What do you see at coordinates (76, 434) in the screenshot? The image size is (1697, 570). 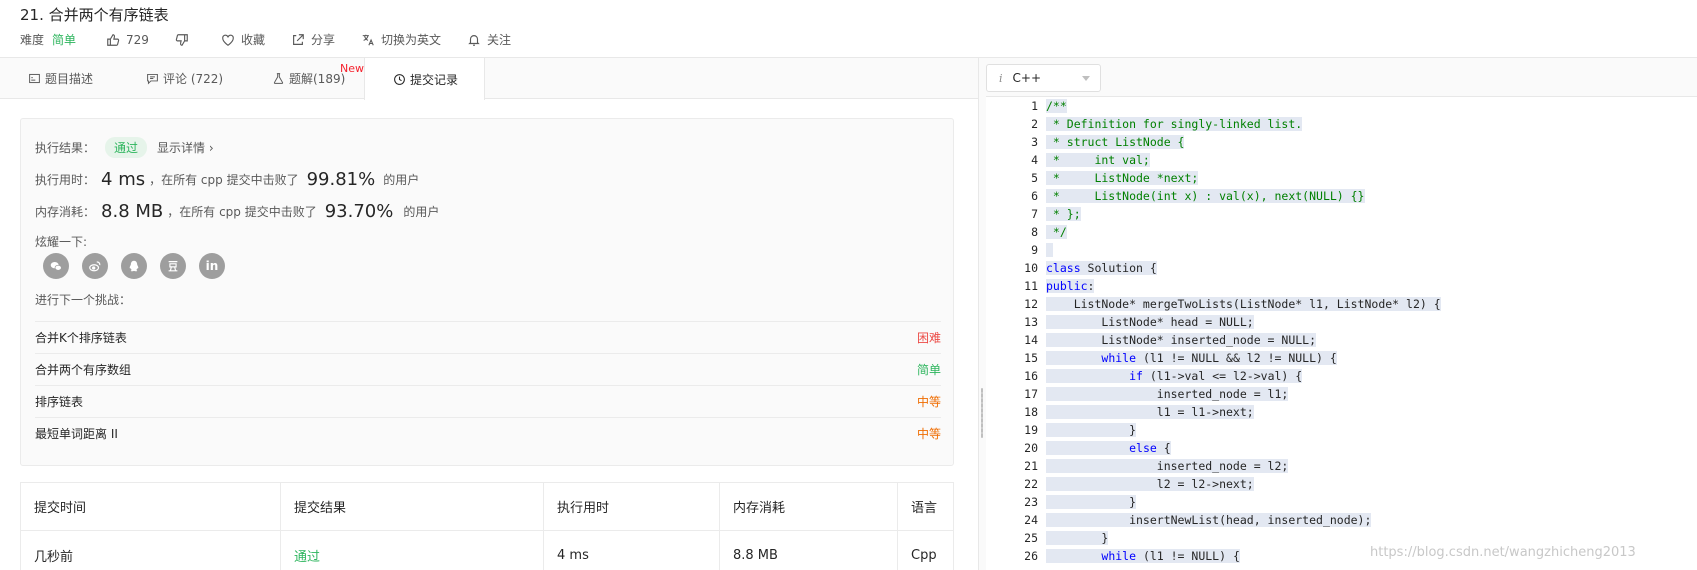 I see `challenge-name: 最短单词距离 II` at bounding box center [76, 434].